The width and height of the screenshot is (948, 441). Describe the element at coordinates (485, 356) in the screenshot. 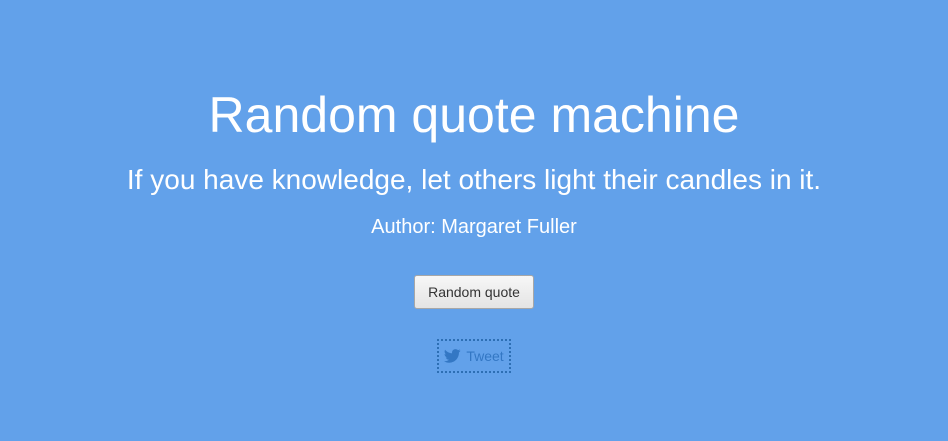

I see `tweet-label: Tweet` at that location.